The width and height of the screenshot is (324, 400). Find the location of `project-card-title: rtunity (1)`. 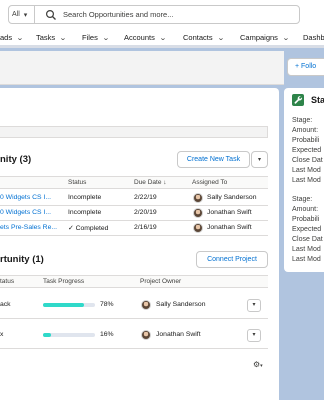

project-card-title: rtunity (1) is located at coordinates (22, 259).